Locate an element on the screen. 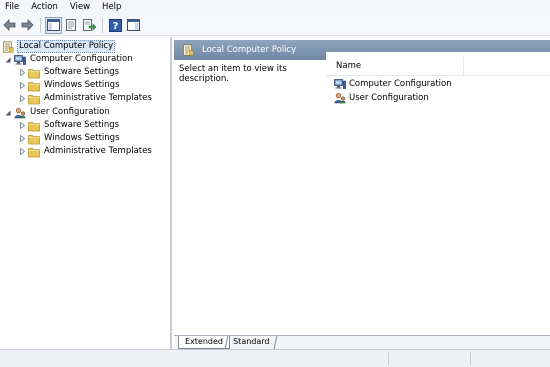 The image size is (550, 367). column-header-name: Name is located at coordinates (395, 66).